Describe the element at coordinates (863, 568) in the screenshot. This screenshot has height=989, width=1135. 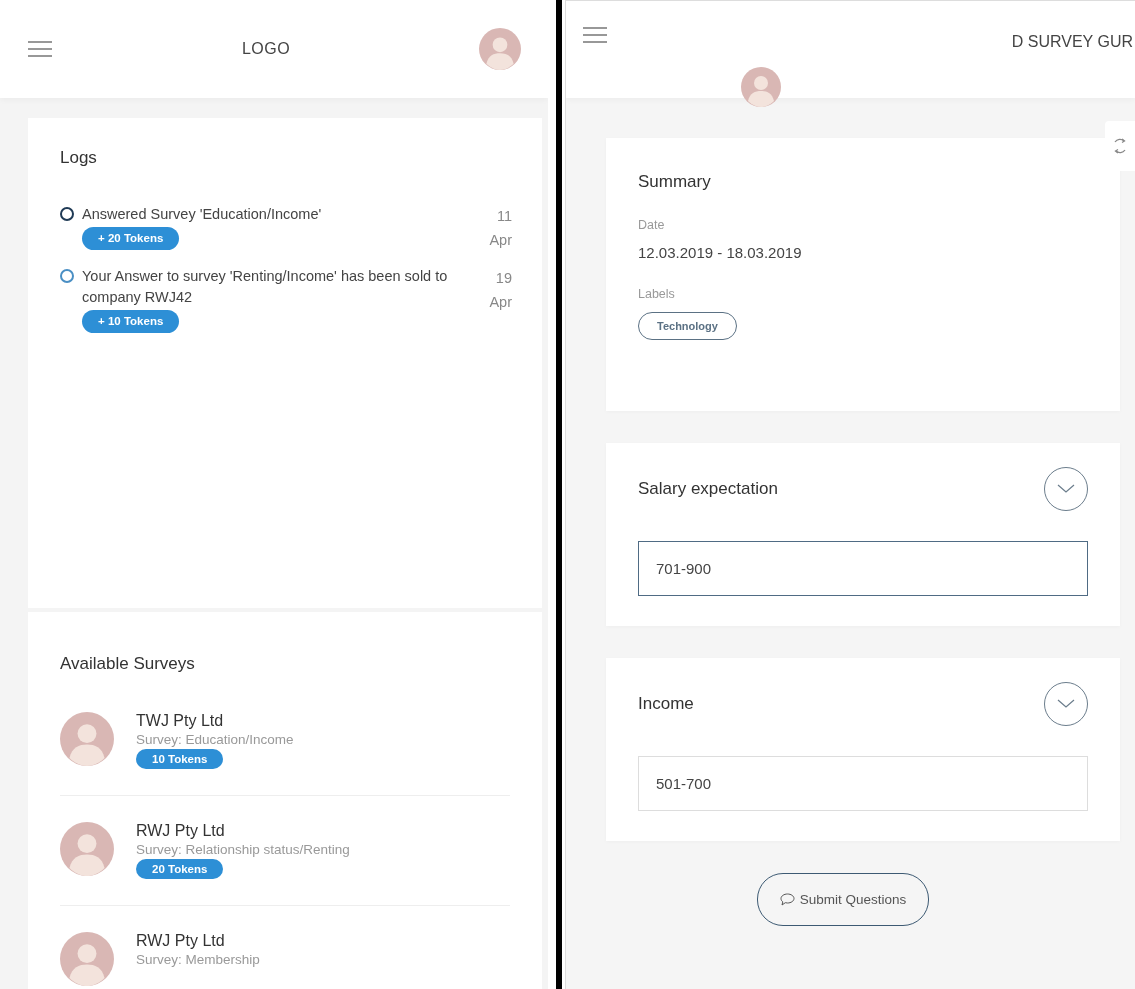
I see `answer-field: 701-900` at that location.